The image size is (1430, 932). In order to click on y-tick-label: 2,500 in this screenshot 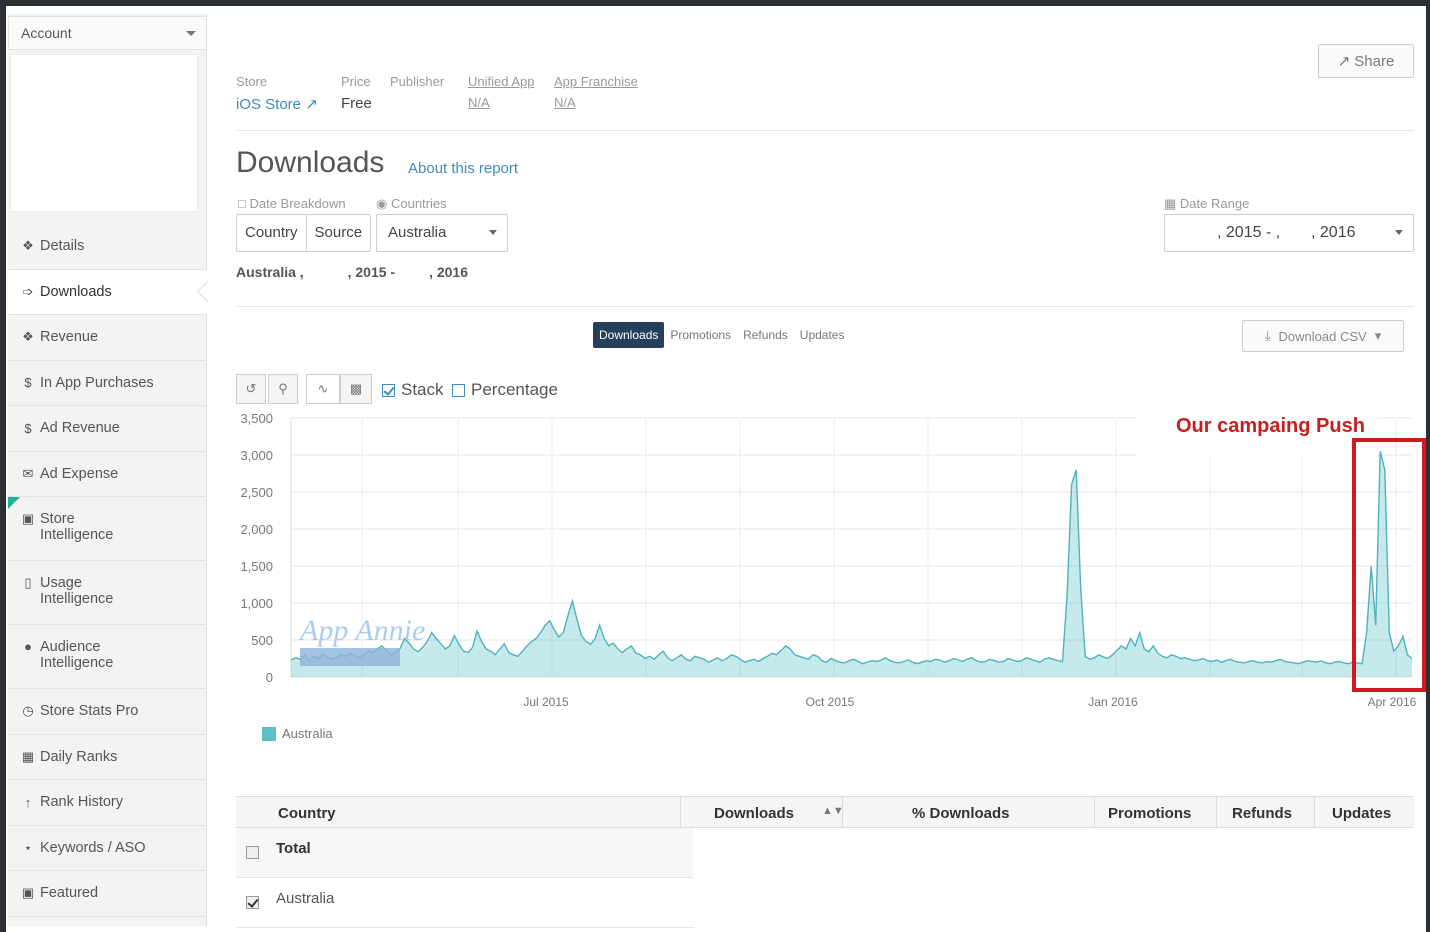, I will do `click(256, 492)`.